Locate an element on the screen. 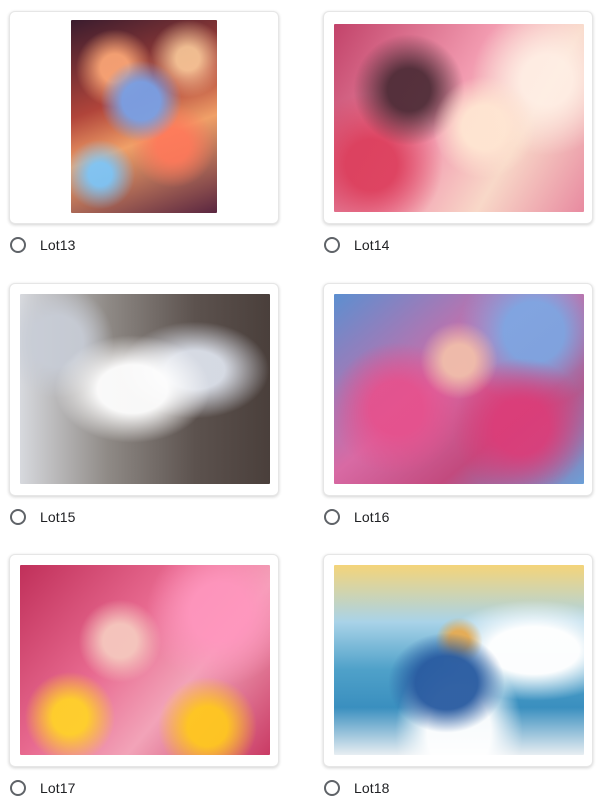 The height and width of the screenshot is (811, 611). lot-radio-choice: Lot18 is located at coordinates (356, 788).